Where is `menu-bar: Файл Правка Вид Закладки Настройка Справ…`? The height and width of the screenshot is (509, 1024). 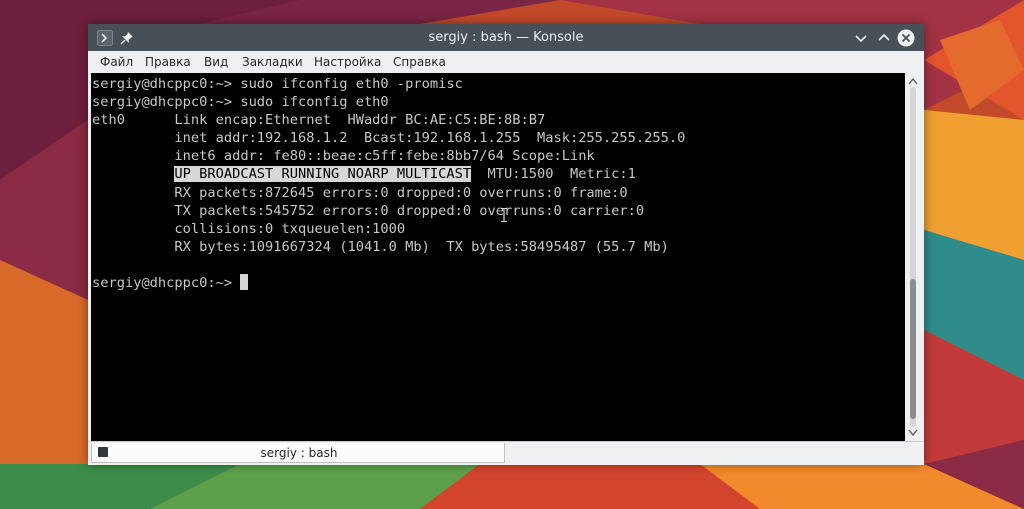
menu-bar: Файл Правка Вид Закладки Настройка Справ… is located at coordinates (506, 62).